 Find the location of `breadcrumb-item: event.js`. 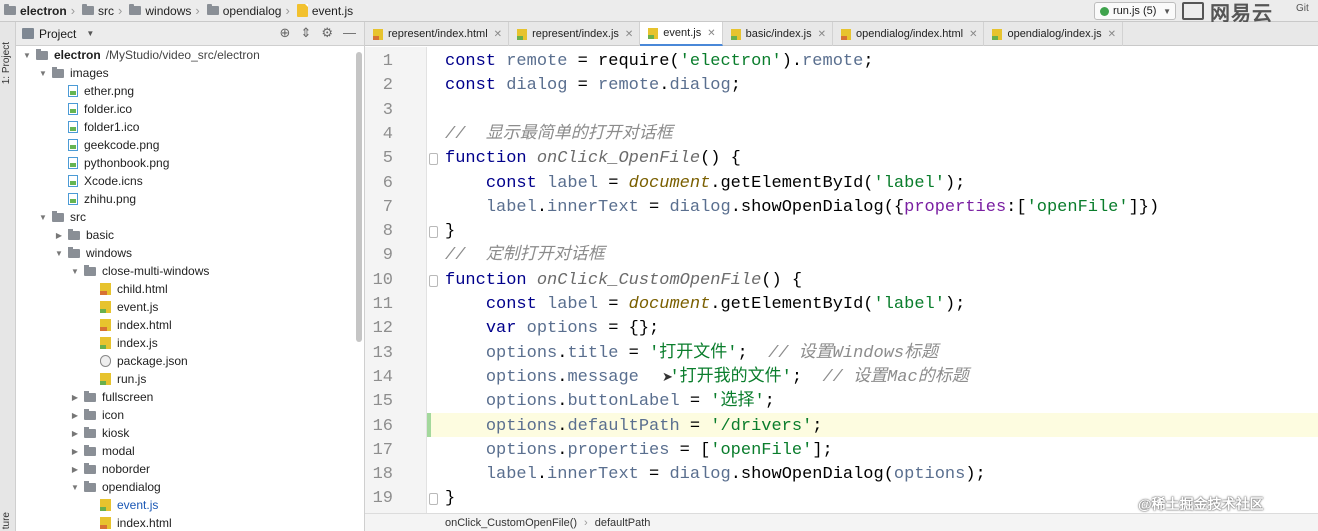

breadcrumb-item: event.js is located at coordinates (324, 11).